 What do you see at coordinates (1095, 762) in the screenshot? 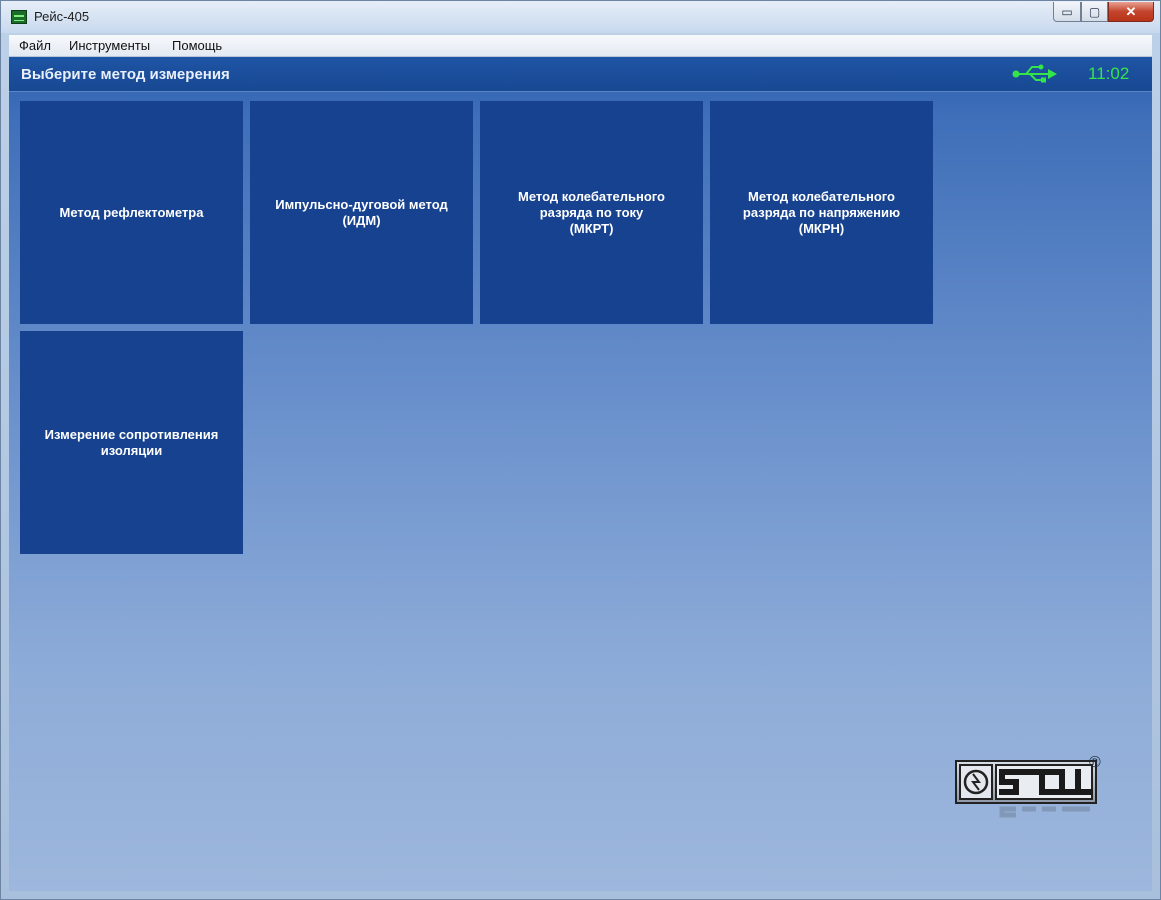
I see `registered-mark: ®` at bounding box center [1095, 762].